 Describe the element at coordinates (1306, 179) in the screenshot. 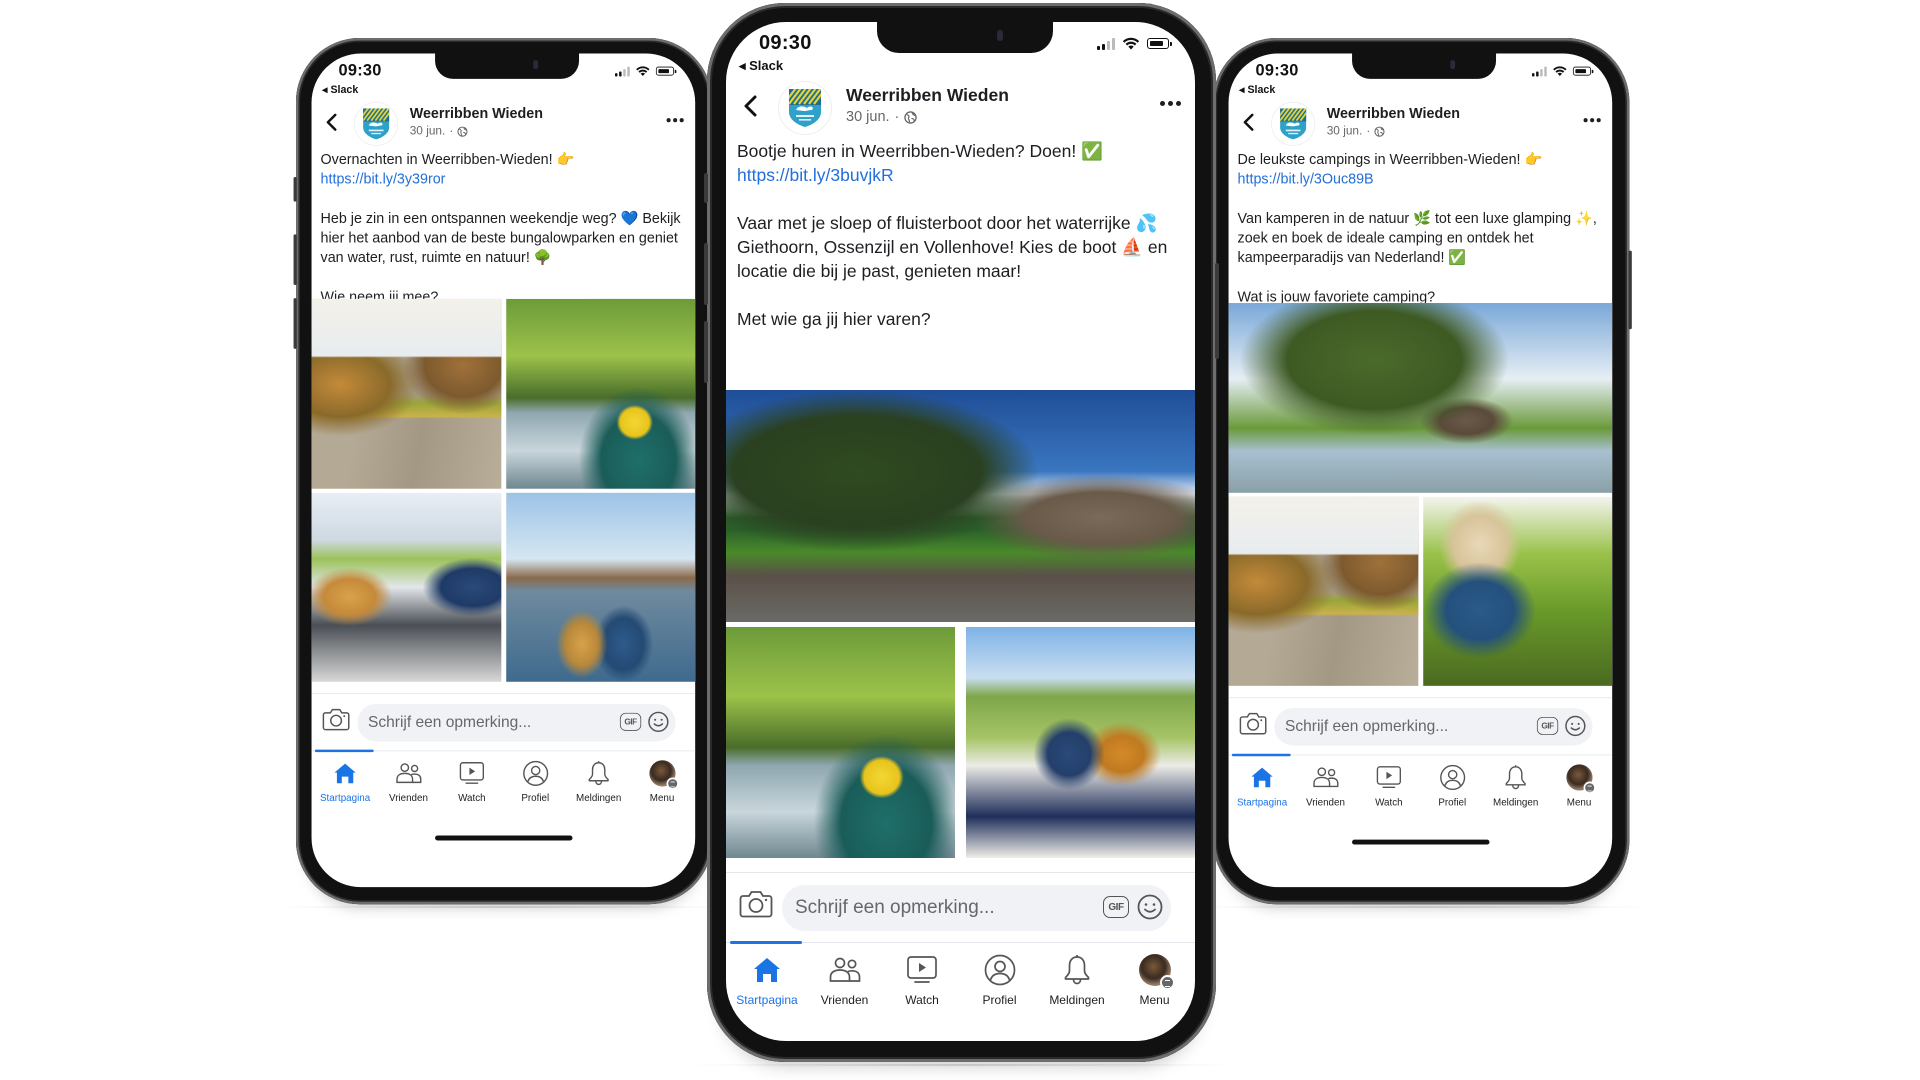

I see `post-link: https://bit.ly/3Ouc89B` at that location.